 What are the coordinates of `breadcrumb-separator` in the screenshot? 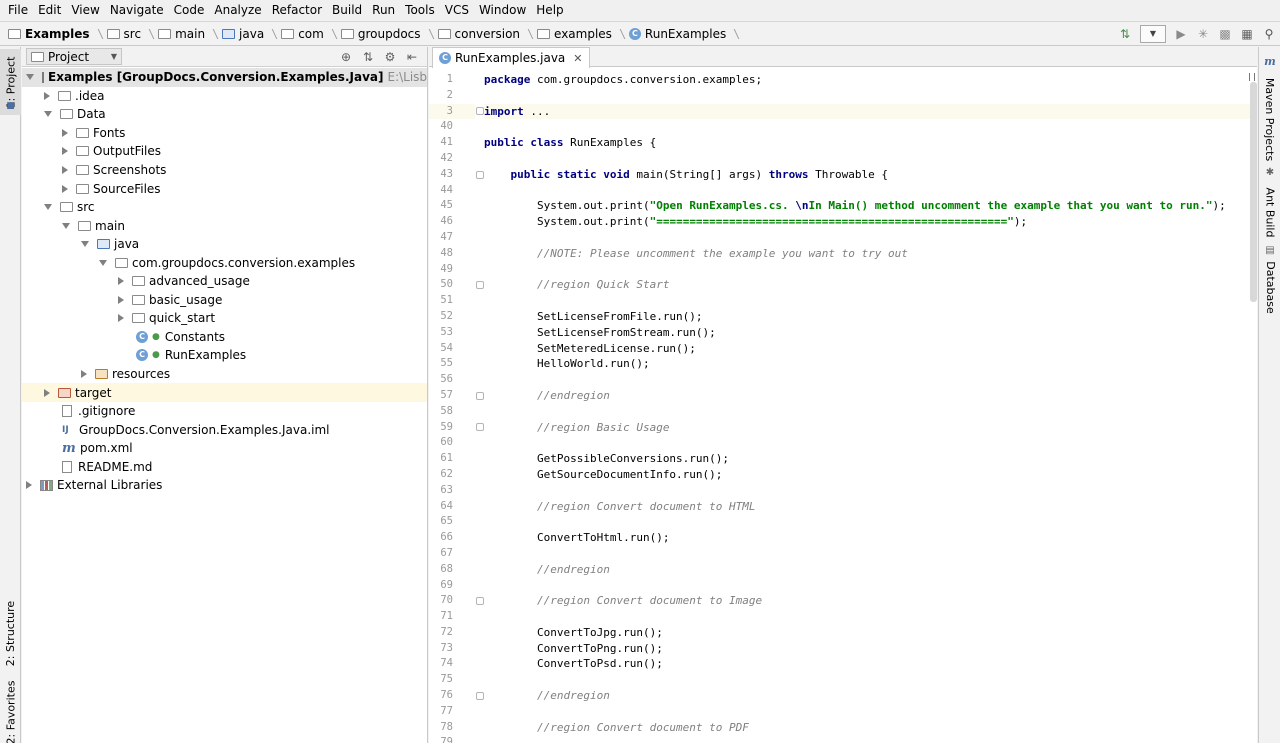 It's located at (428, 33).